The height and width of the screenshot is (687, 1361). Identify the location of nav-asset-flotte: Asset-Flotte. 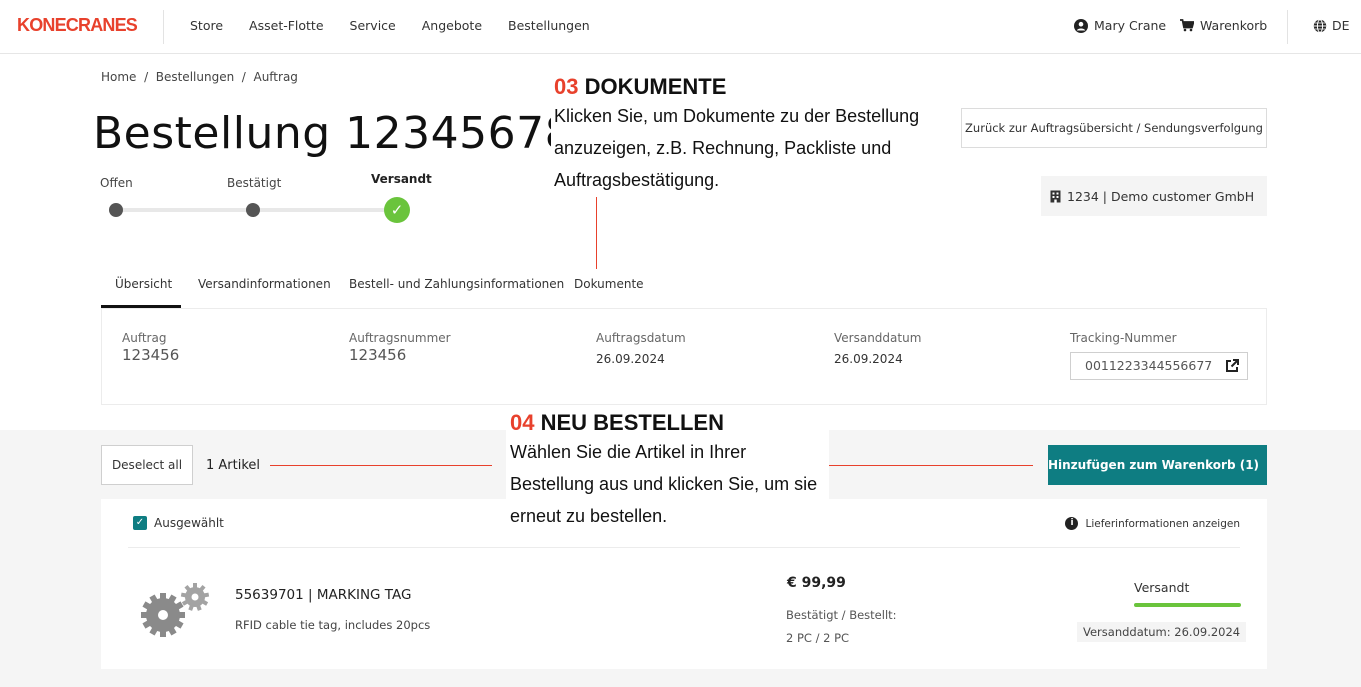
(286, 25).